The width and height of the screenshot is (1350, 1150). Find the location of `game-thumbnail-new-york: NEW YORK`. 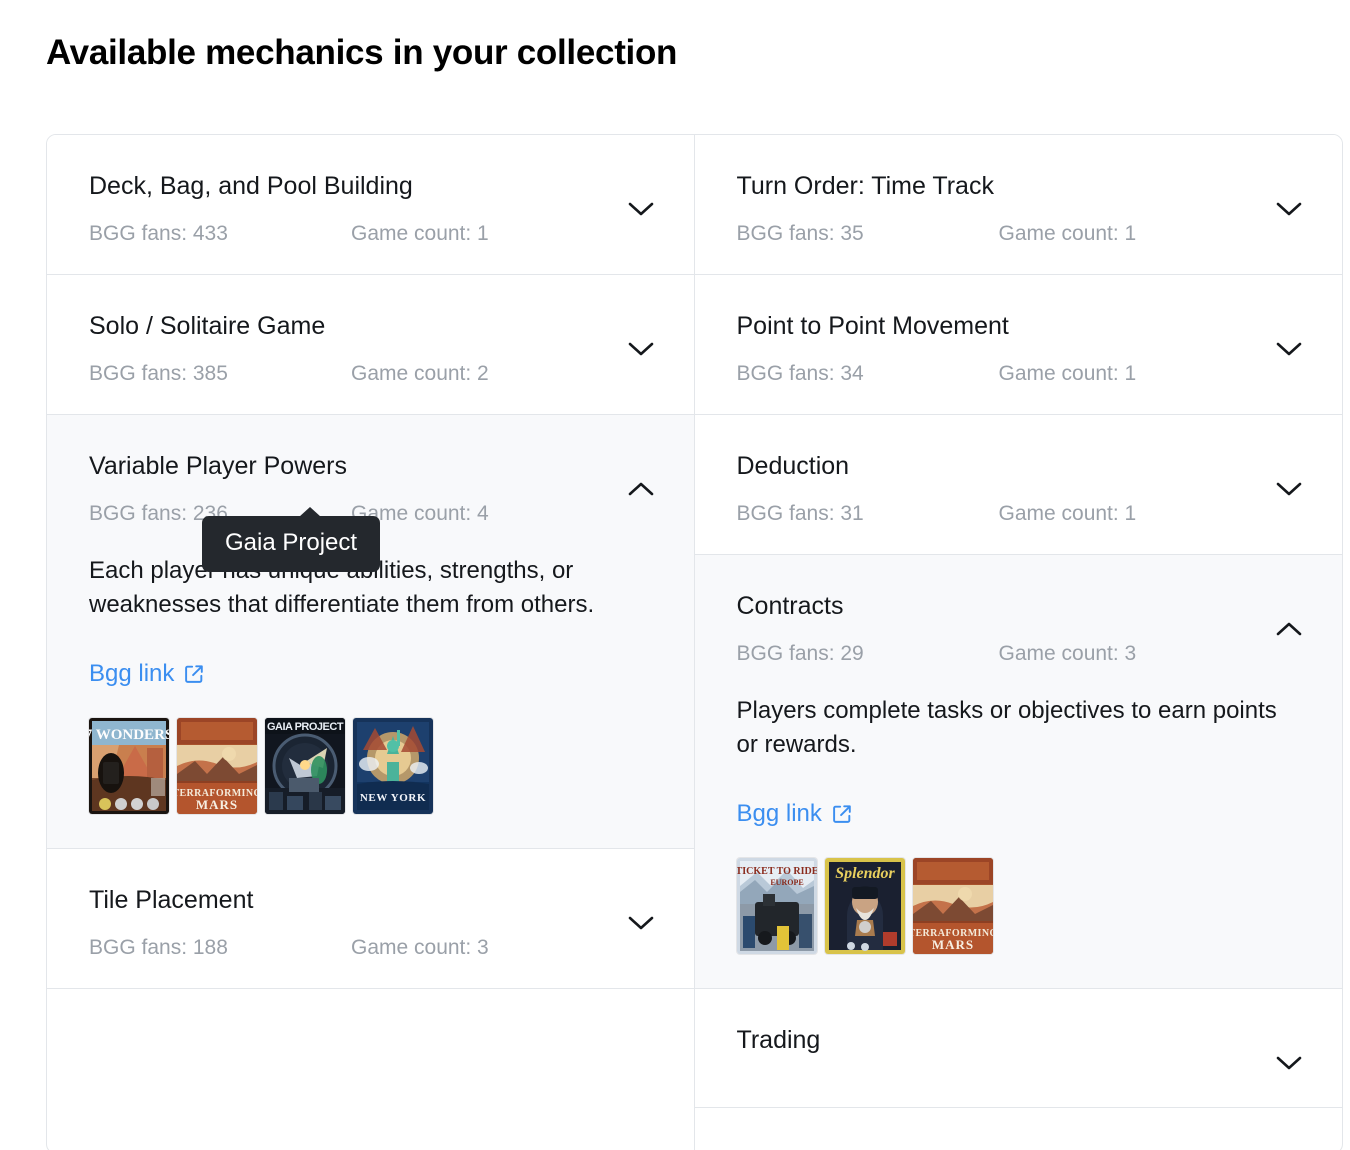

game-thumbnail-new-york: NEW YORK is located at coordinates (393, 766).